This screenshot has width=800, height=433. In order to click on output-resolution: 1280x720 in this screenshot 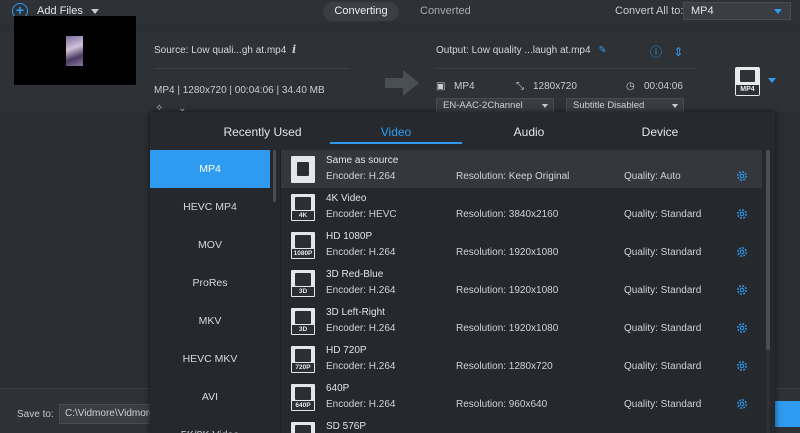, I will do `click(555, 86)`.